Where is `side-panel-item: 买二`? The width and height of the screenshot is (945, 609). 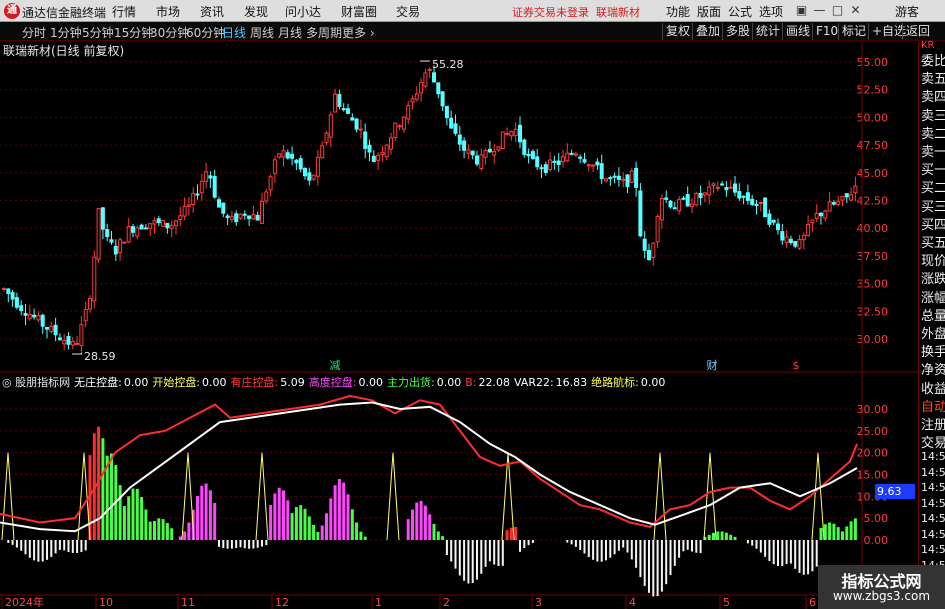
side-panel-item: 买二 is located at coordinates (933, 186).